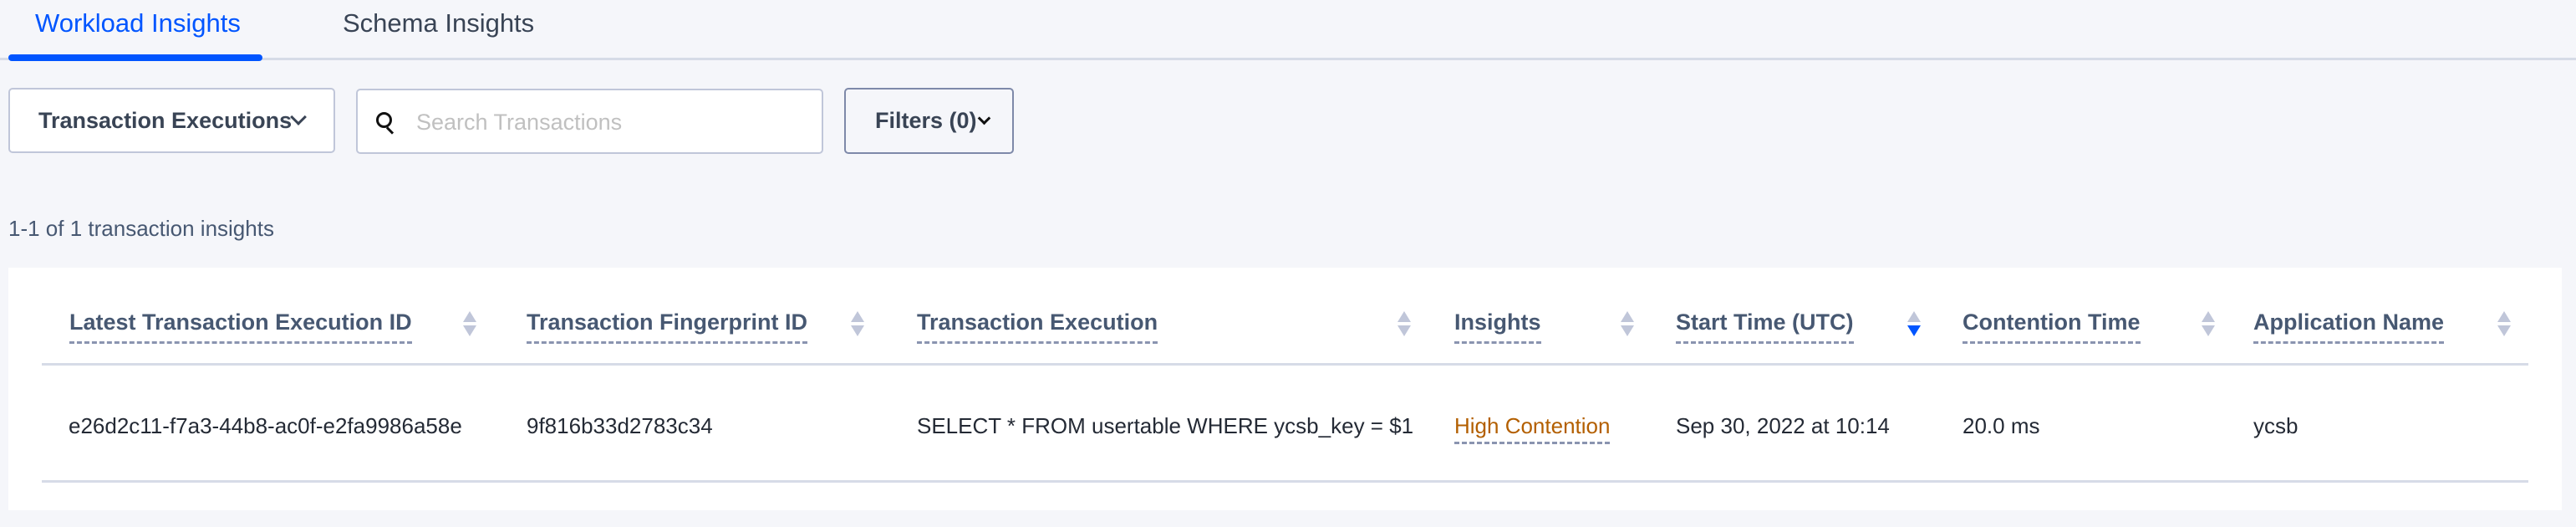 The height and width of the screenshot is (527, 2576). I want to click on column-header-fingerprint-id: Transaction Fingerprint ID, so click(667, 326).